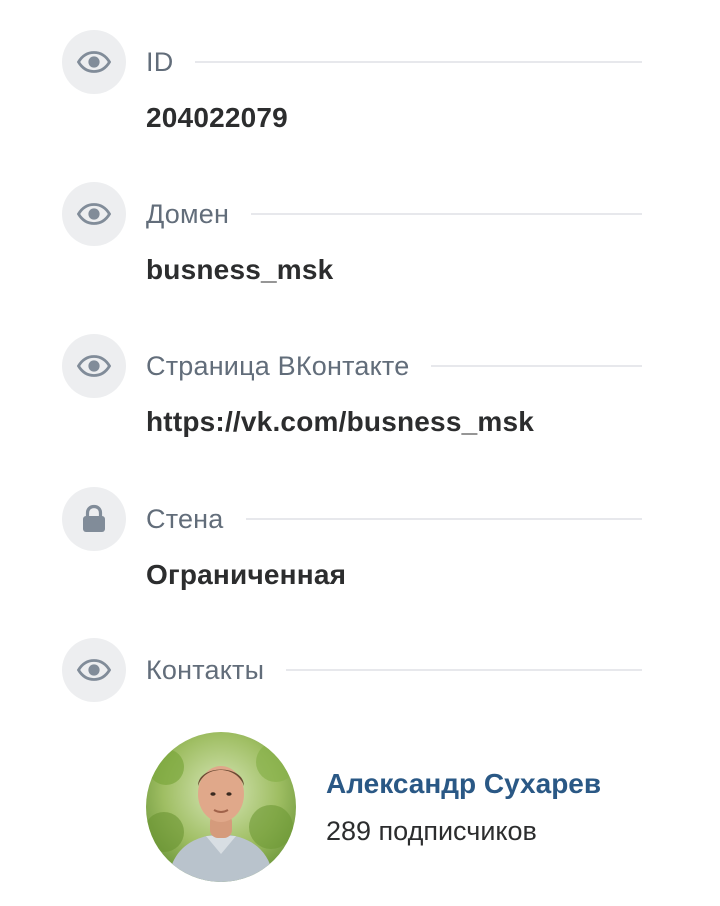 The height and width of the screenshot is (906, 720). What do you see at coordinates (278, 365) in the screenshot?
I see `field-label: Страница ВКонтакте` at bounding box center [278, 365].